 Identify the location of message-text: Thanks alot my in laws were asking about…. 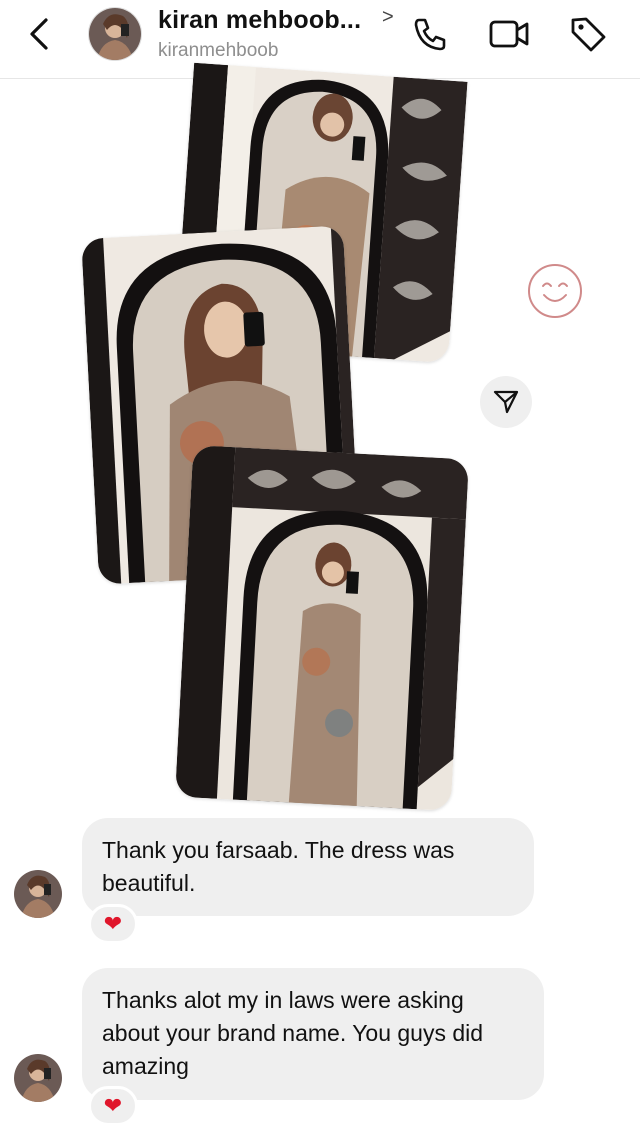
(293, 1033).